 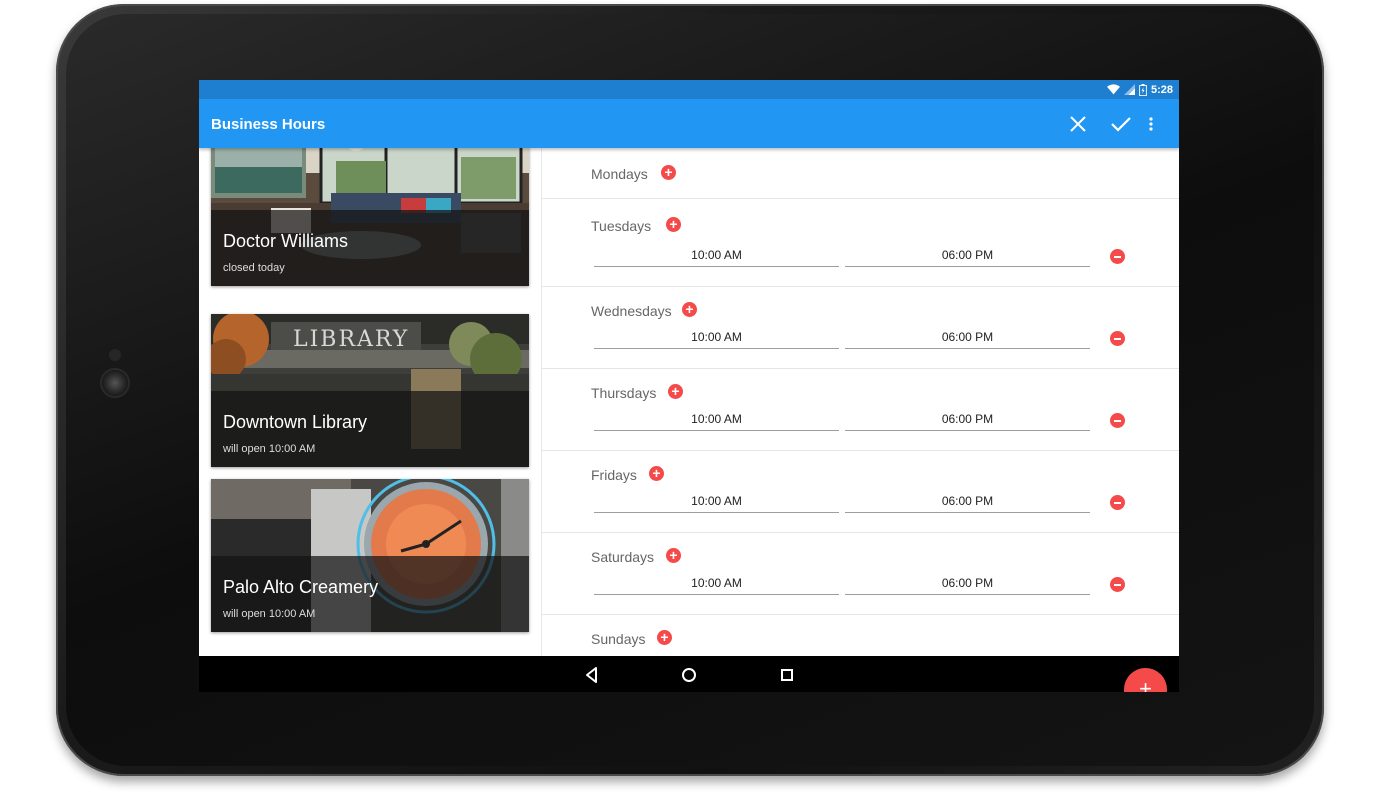 I want to click on day-label: Wednesdays, so click(x=631, y=311).